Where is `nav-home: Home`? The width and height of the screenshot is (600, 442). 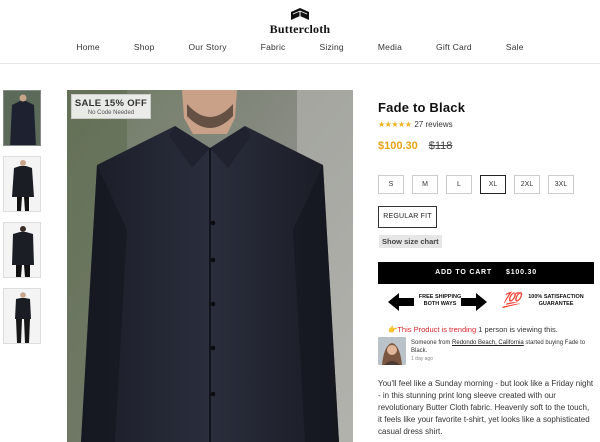
nav-home: Home is located at coordinates (87, 47).